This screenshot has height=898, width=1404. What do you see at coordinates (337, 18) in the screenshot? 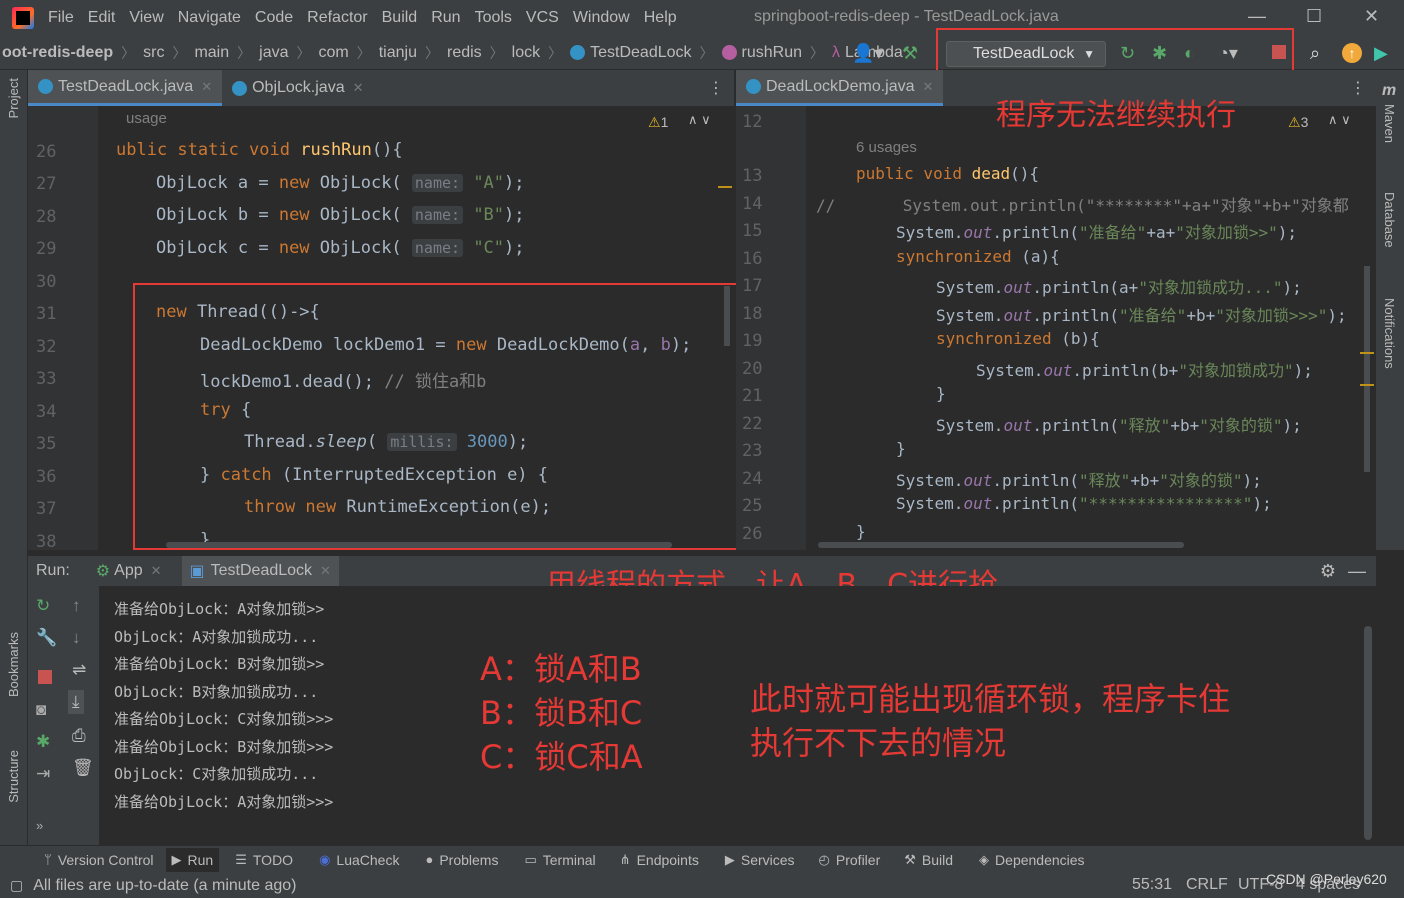
I see `menu-refactor: Refactor` at bounding box center [337, 18].